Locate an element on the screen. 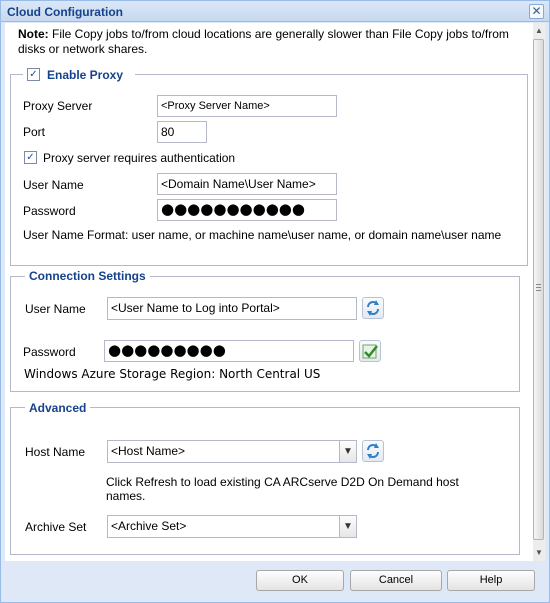 Image resolution: width=550 pixels, height=603 pixels. archive-set-combo: <Archive Set> ▼ is located at coordinates (232, 526).